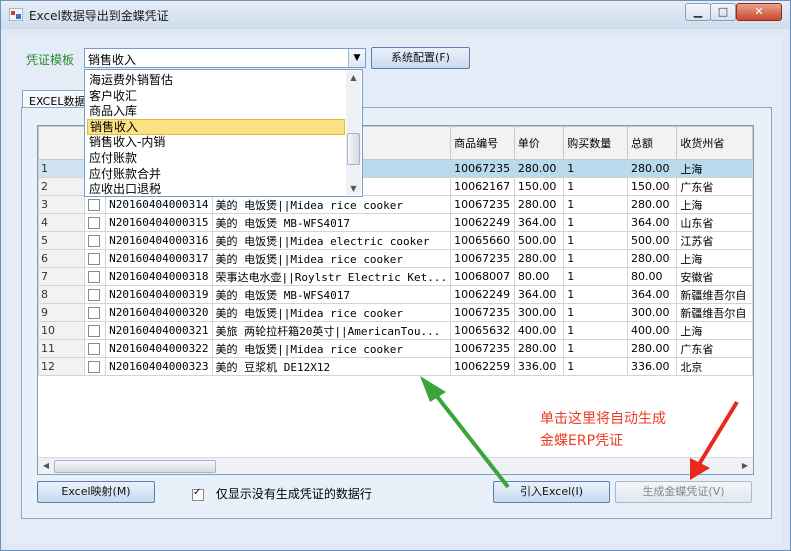 The height and width of the screenshot is (551, 791). I want to click on row-number: 6, so click(61, 258).